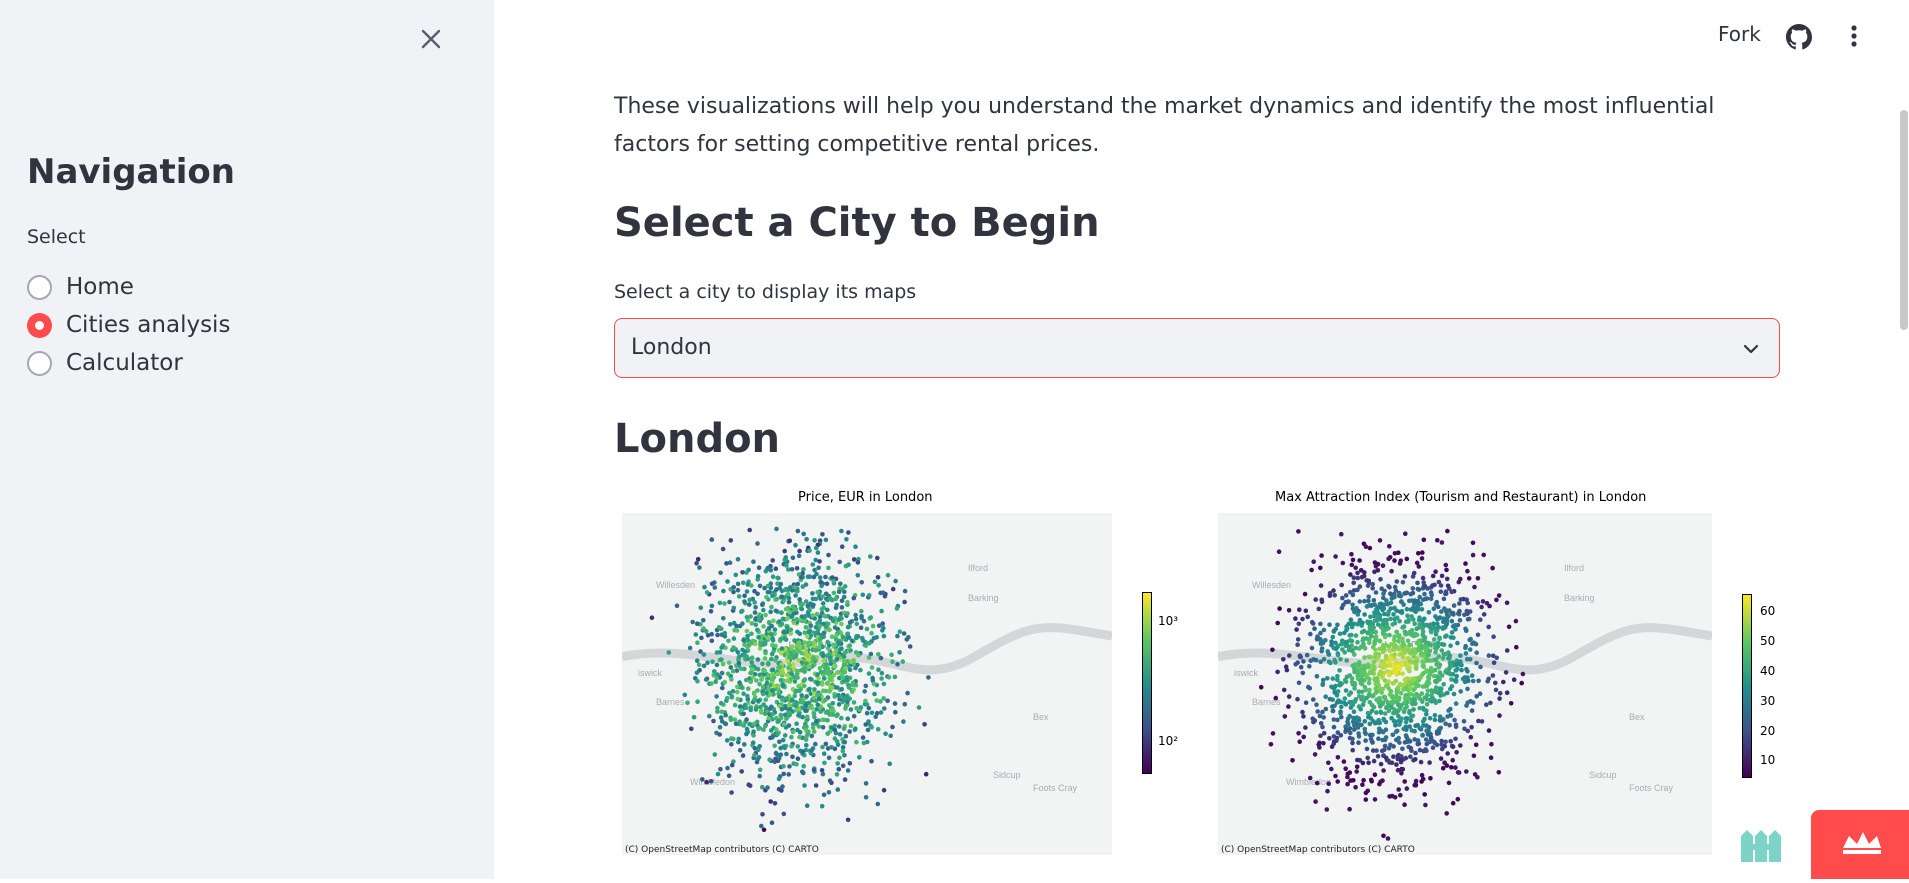 This screenshot has width=1909, height=883. What do you see at coordinates (128, 363) in the screenshot?
I see `radio-option-calculator: Calculator` at bounding box center [128, 363].